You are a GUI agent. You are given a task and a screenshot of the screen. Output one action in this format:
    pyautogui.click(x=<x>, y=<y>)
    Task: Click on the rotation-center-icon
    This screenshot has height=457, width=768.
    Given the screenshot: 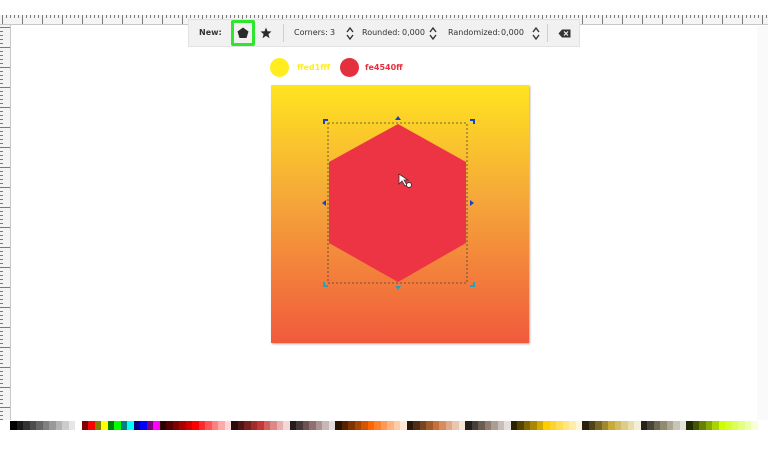 What is the action you would take?
    pyautogui.click(x=409, y=185)
    